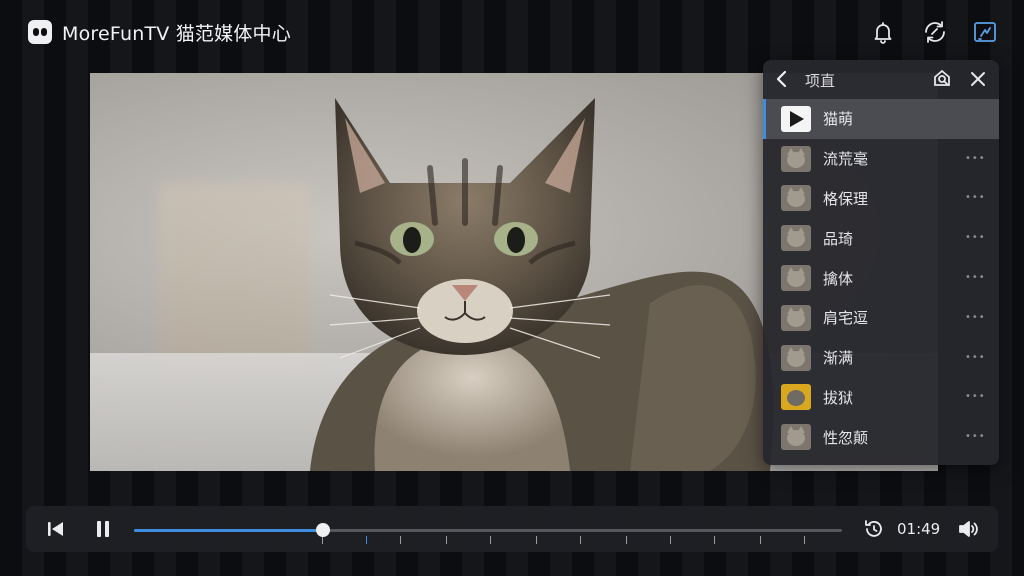  What do you see at coordinates (881, 318) in the screenshot?
I see `list-item: 肩宅逗 •••` at bounding box center [881, 318].